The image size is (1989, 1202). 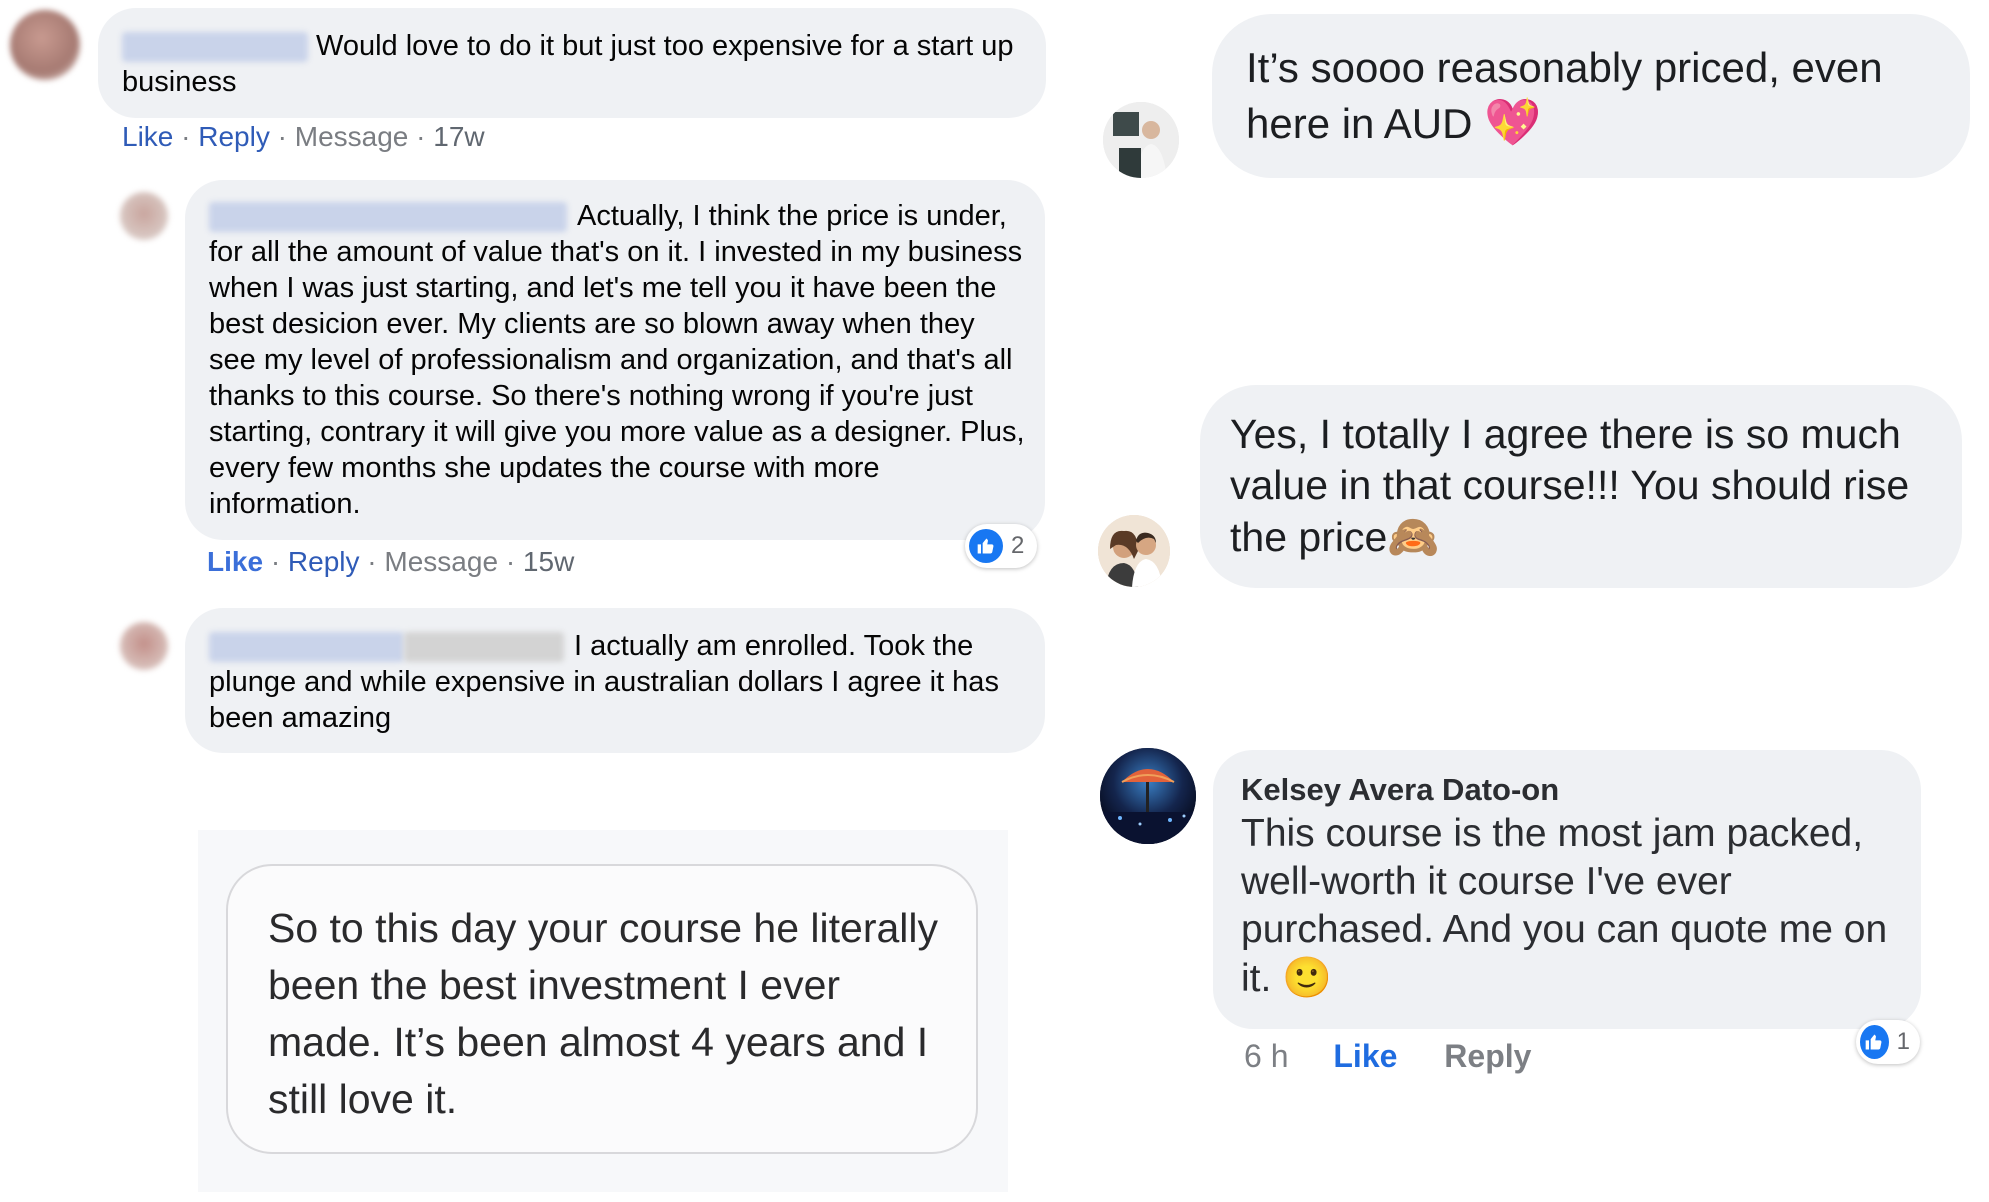 I want to click on reaction-count: 2, so click(x=1018, y=545).